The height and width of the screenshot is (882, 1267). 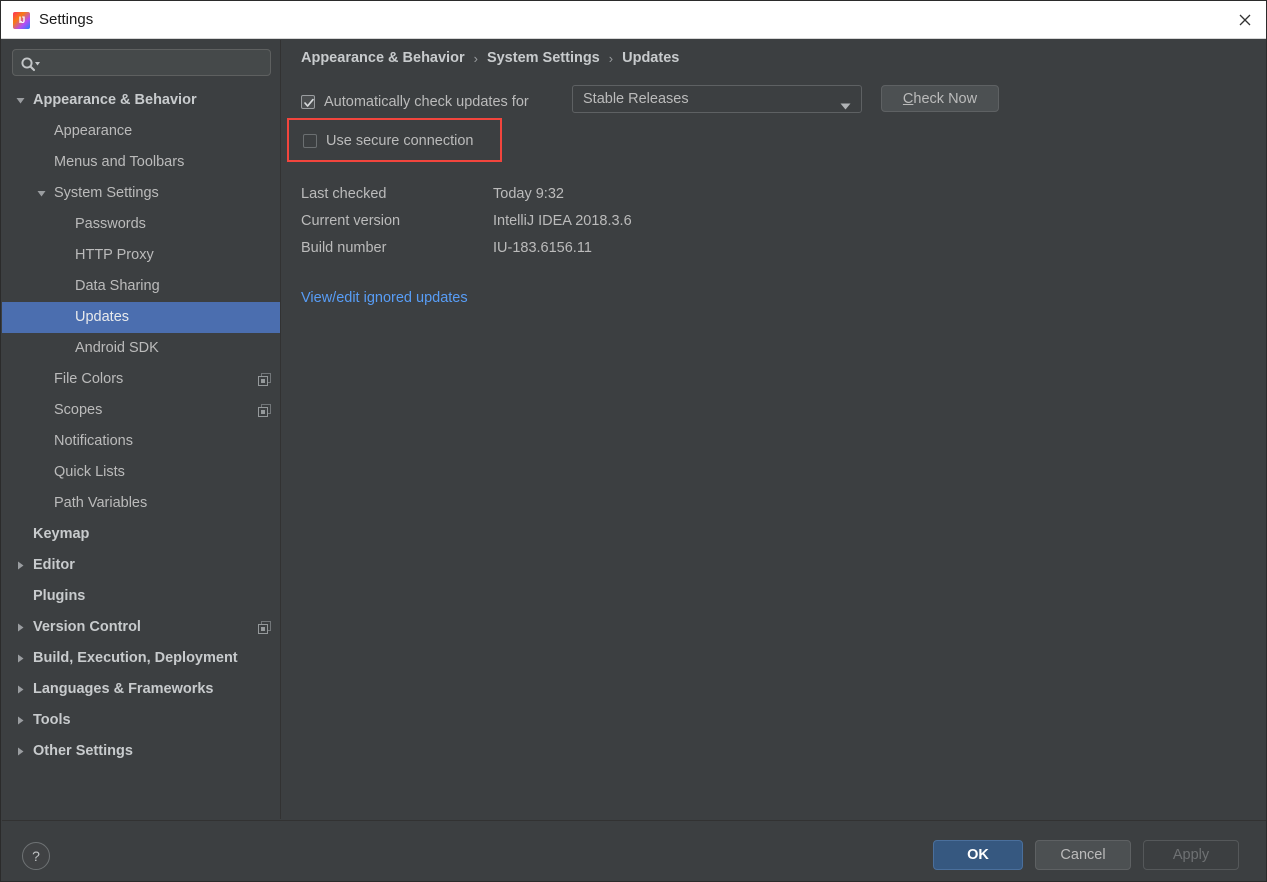 I want to click on search-box, so click(x=141, y=63).